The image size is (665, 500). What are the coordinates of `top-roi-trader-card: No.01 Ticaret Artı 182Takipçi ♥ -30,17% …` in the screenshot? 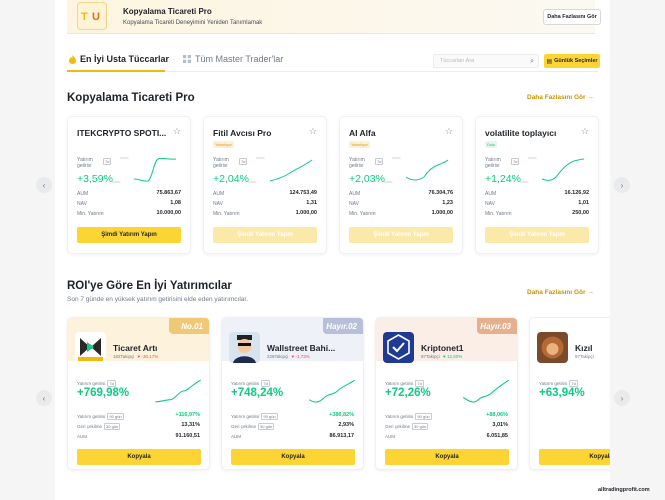 It's located at (138, 393).